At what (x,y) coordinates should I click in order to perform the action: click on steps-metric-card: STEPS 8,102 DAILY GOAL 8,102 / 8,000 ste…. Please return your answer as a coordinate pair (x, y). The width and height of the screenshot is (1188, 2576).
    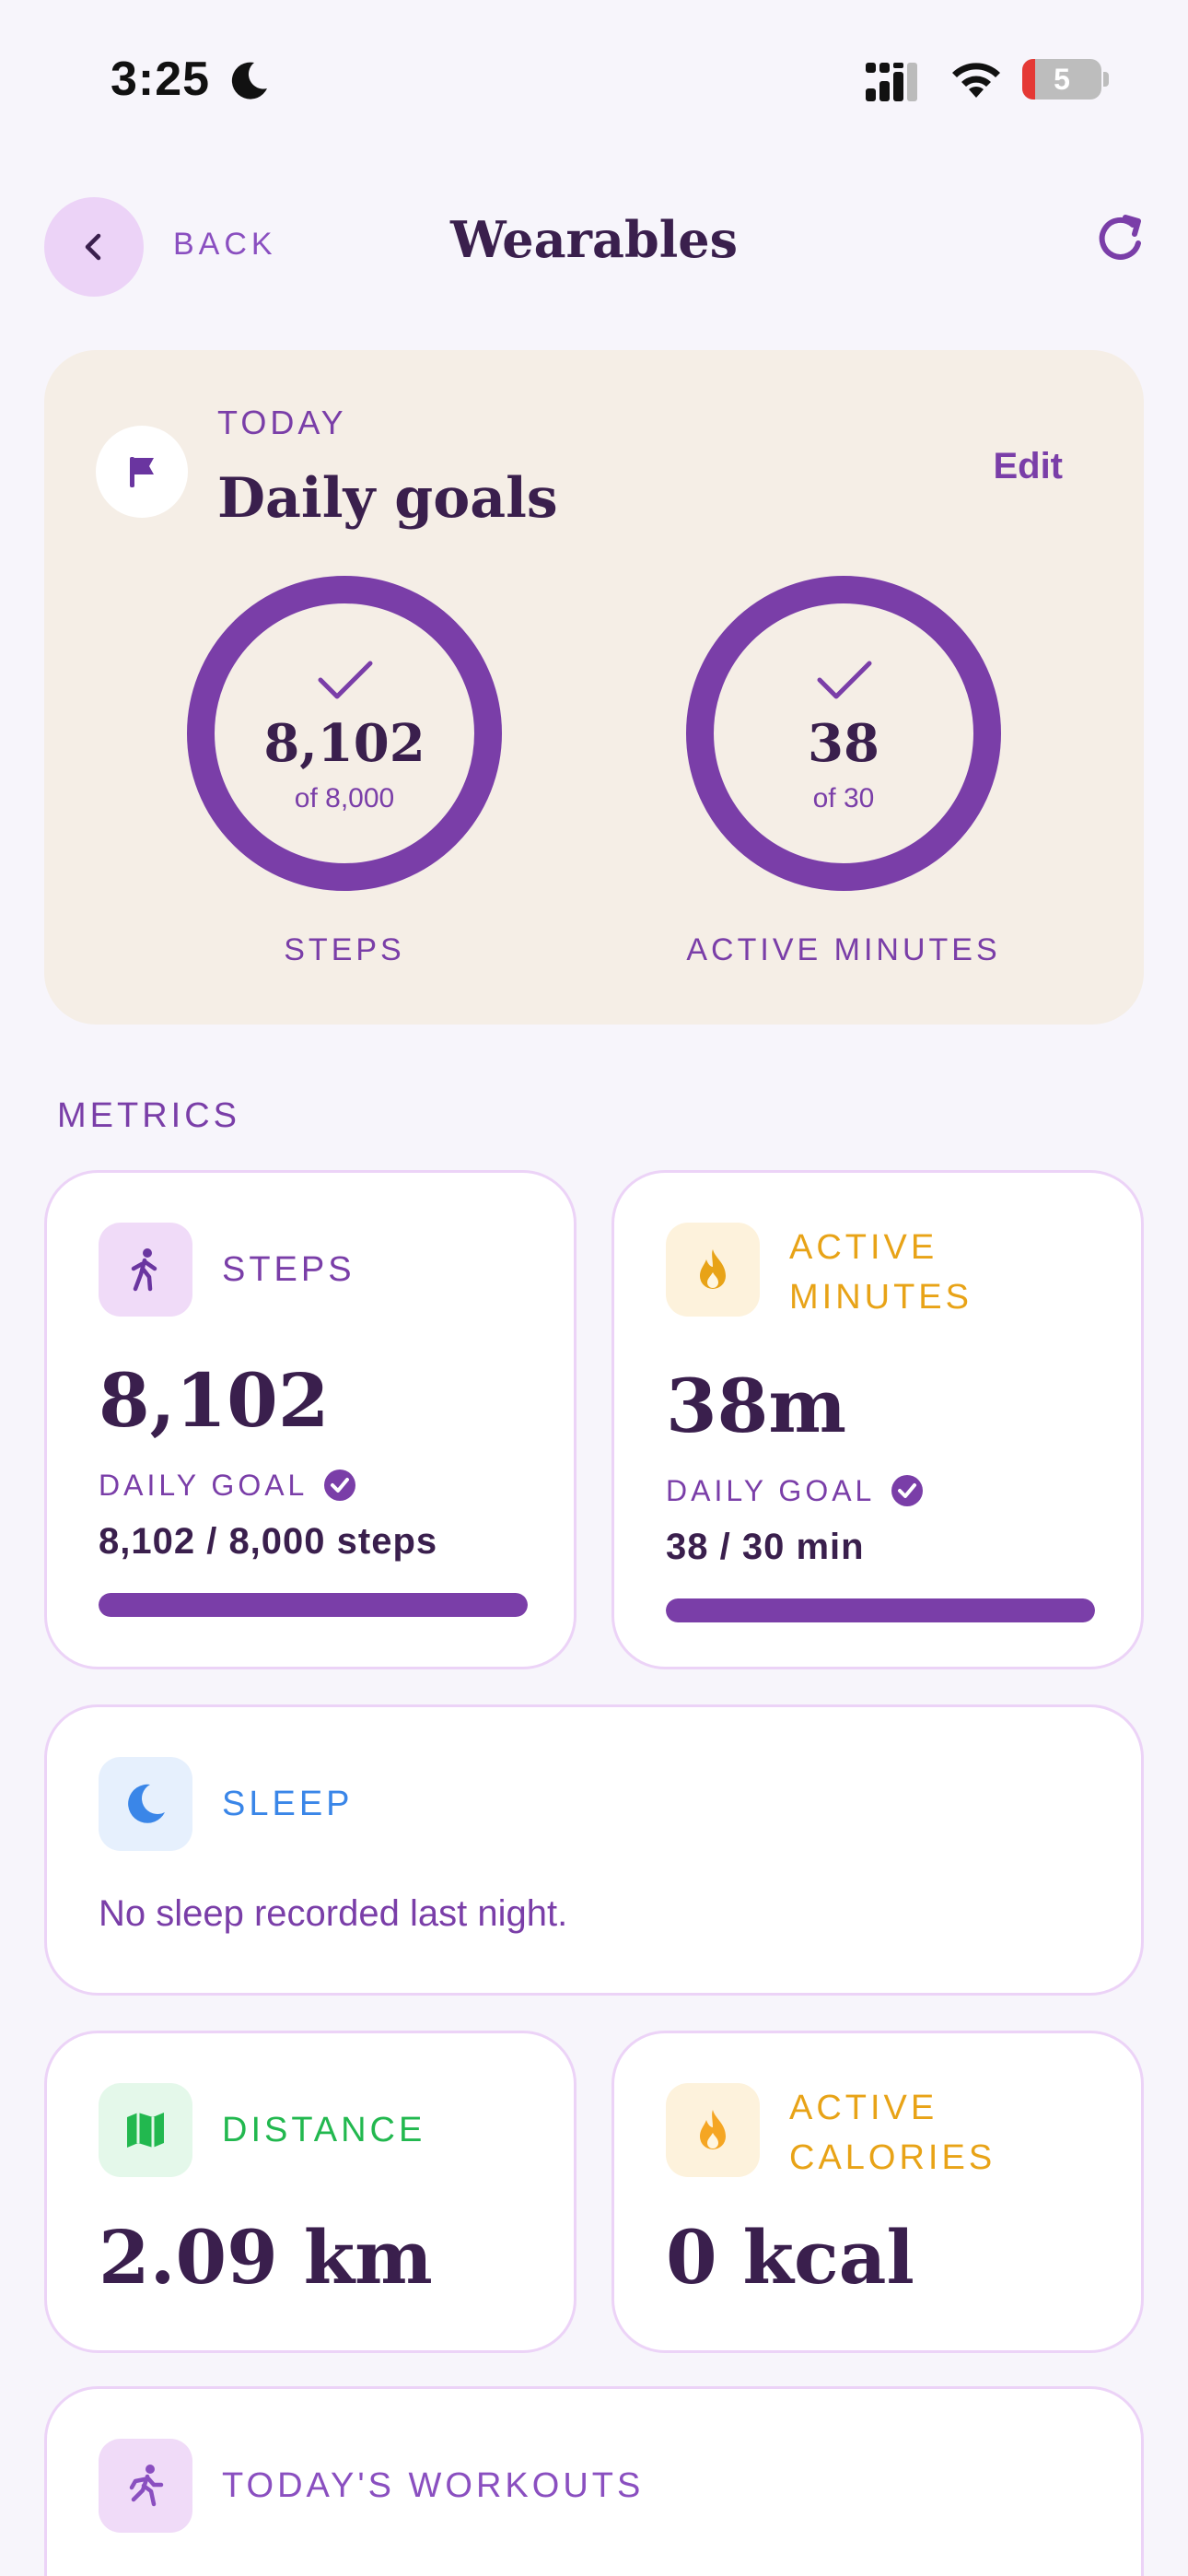
    Looking at the image, I should click on (311, 1419).